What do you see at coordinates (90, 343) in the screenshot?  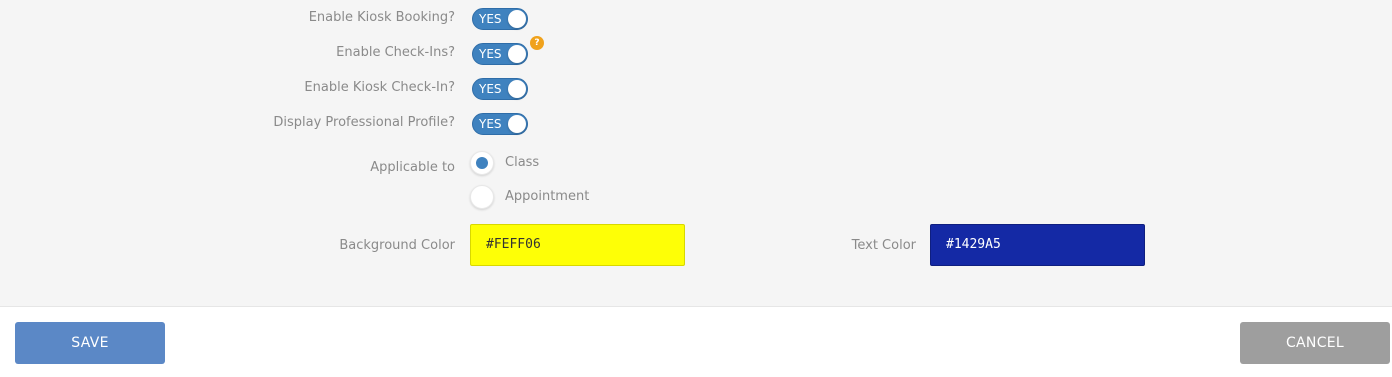 I see `save-button: SAVE` at bounding box center [90, 343].